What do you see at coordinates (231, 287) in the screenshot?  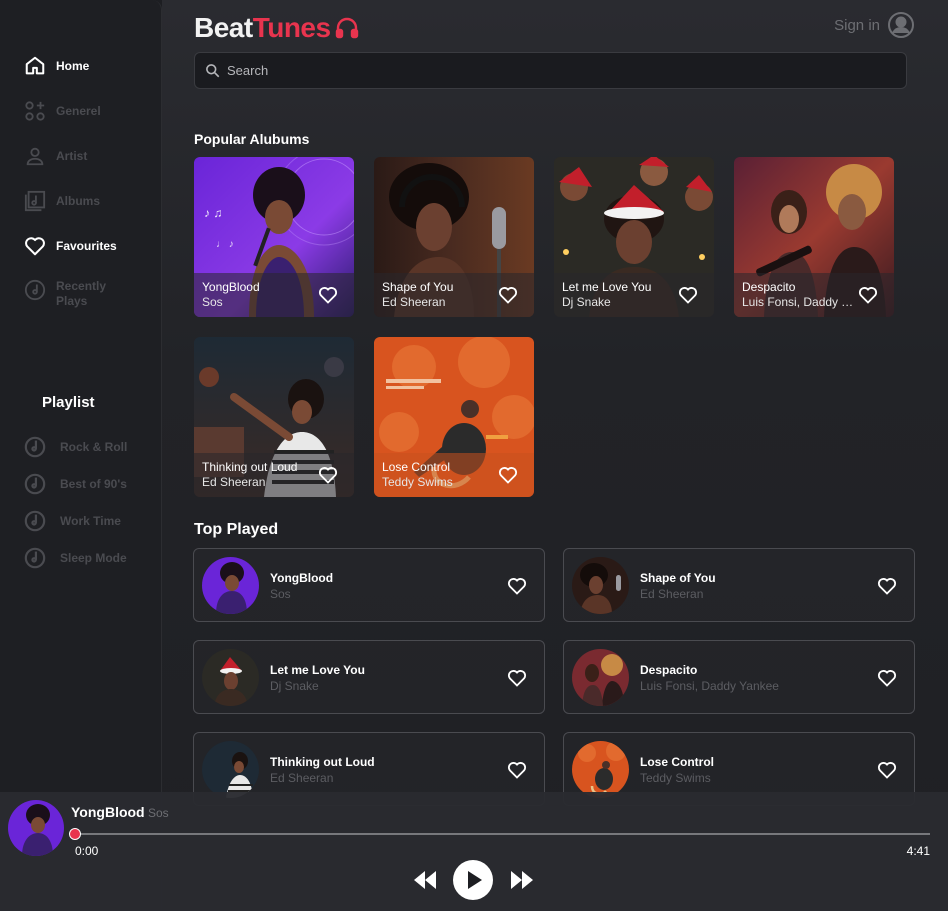 I see `album-title: YongBlood` at bounding box center [231, 287].